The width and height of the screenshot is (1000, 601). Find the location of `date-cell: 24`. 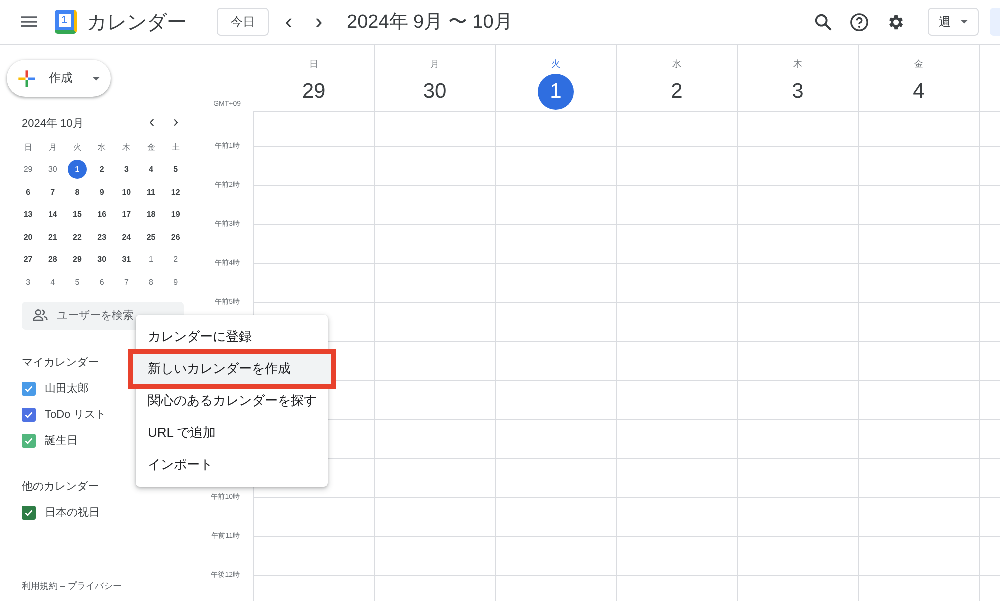

date-cell: 24 is located at coordinates (126, 237).